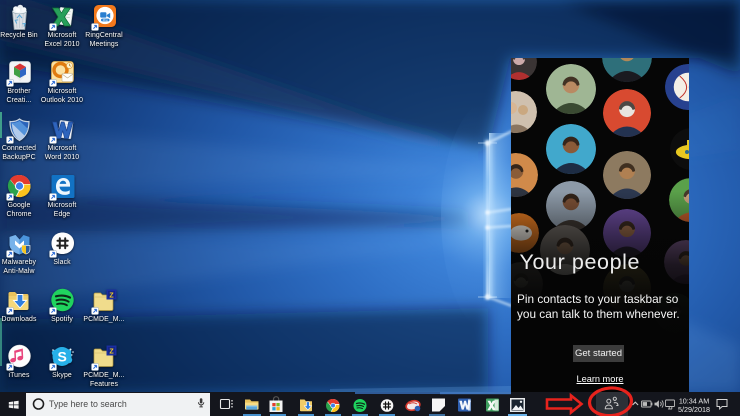 The image size is (740, 416). What do you see at coordinates (105, 20) in the screenshot?
I see `svg-text: Ring` at bounding box center [105, 20].